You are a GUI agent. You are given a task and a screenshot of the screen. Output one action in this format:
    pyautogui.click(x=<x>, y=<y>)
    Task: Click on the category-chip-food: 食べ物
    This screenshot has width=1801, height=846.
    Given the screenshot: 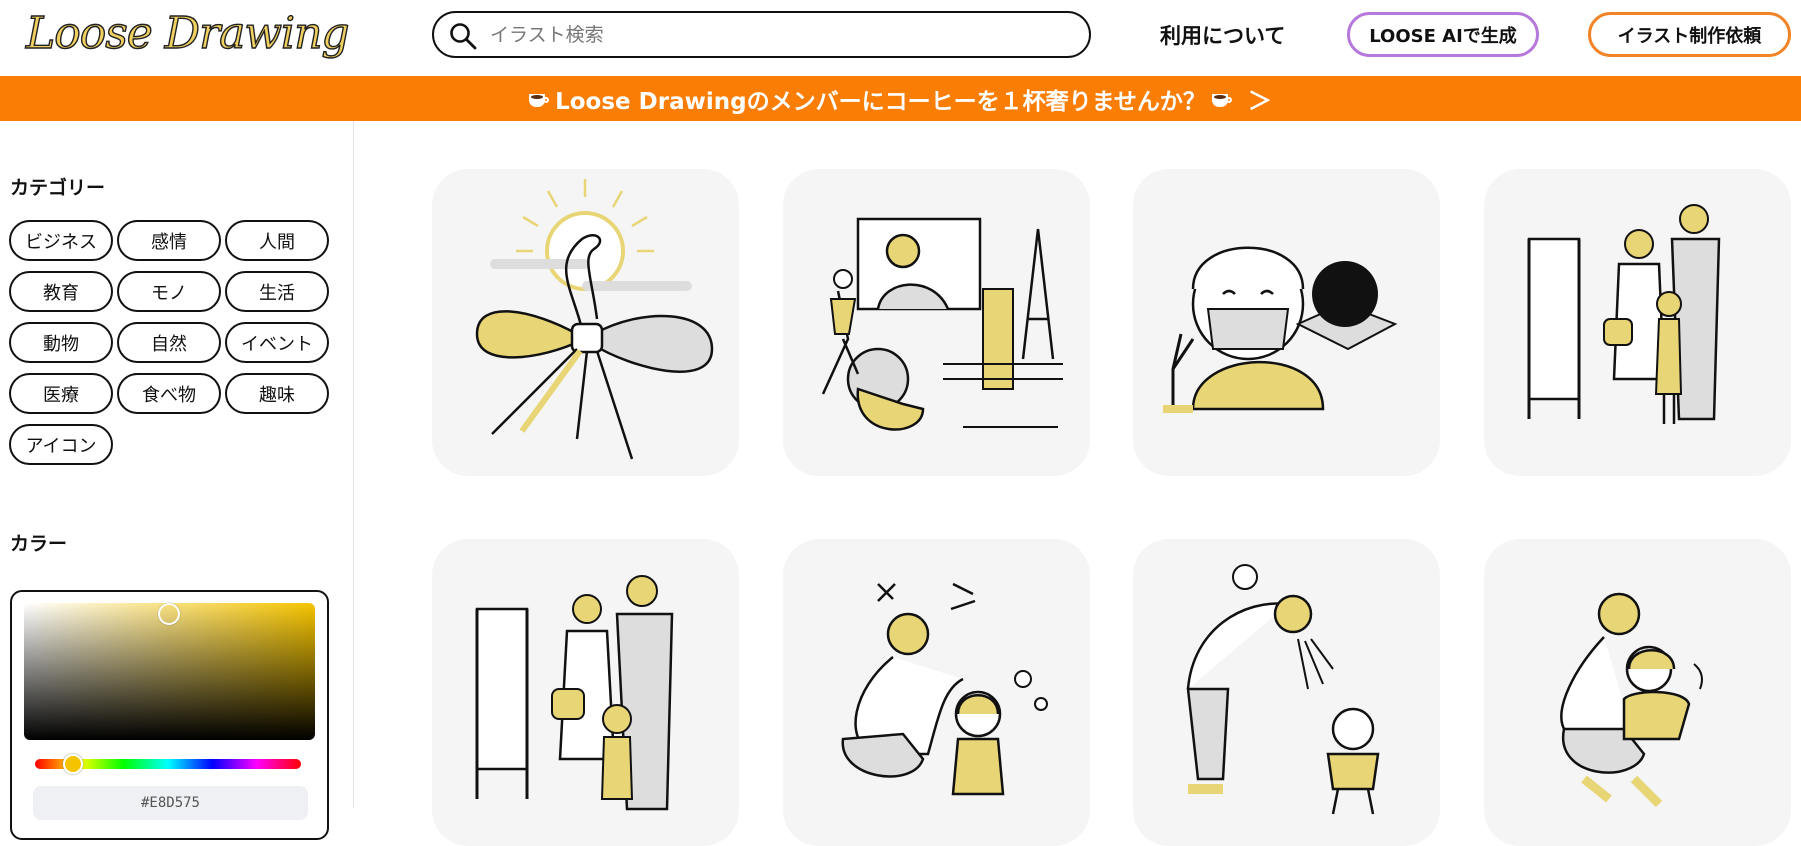 What is the action you would take?
    pyautogui.click(x=169, y=393)
    